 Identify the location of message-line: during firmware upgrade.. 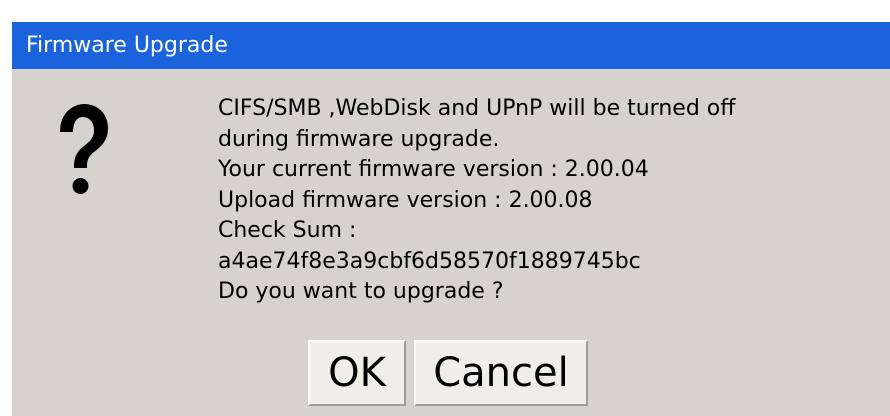
(359, 139).